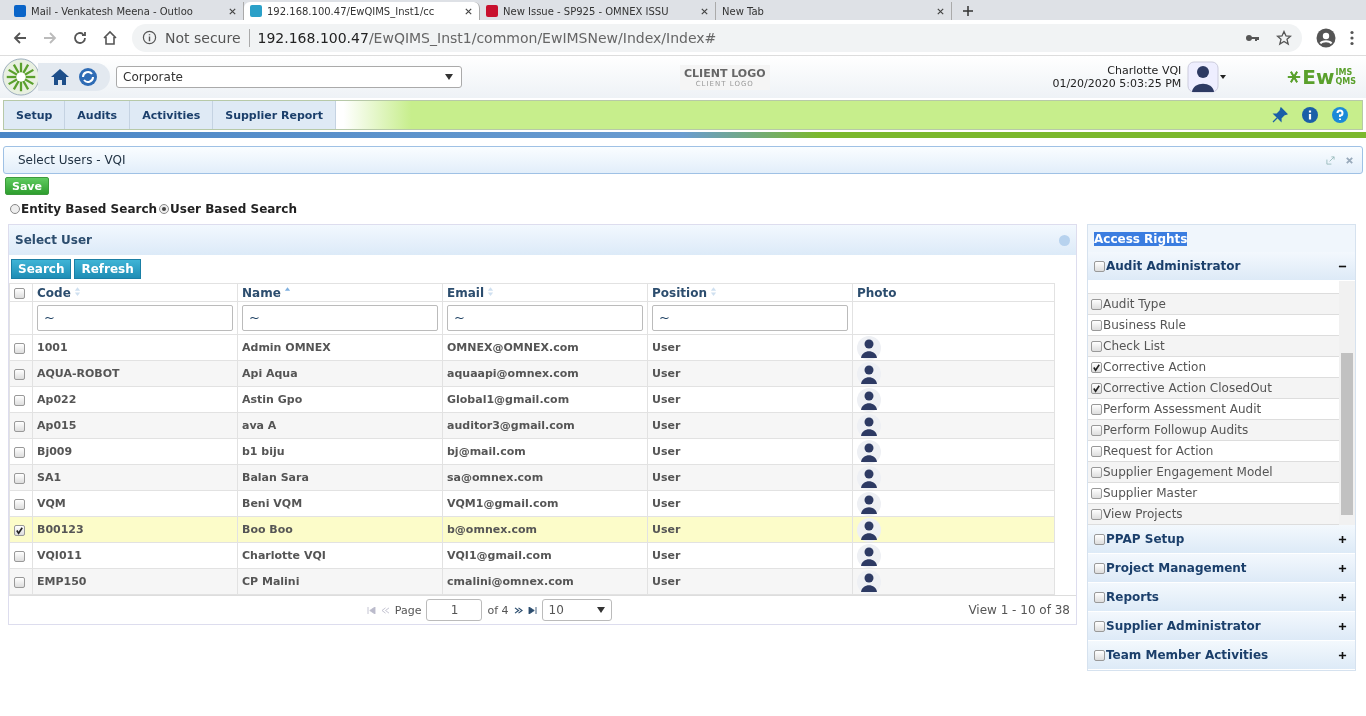 The image size is (1366, 716). What do you see at coordinates (340, 399) in the screenshot?
I see `table-cell: Astin Gpo` at bounding box center [340, 399].